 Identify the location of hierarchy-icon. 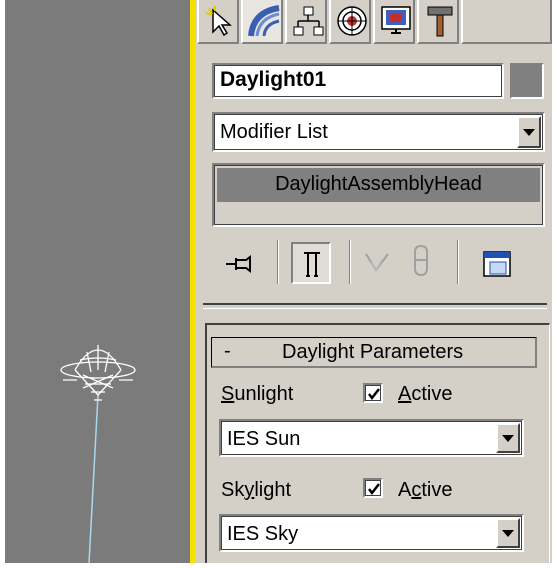
(308, 21).